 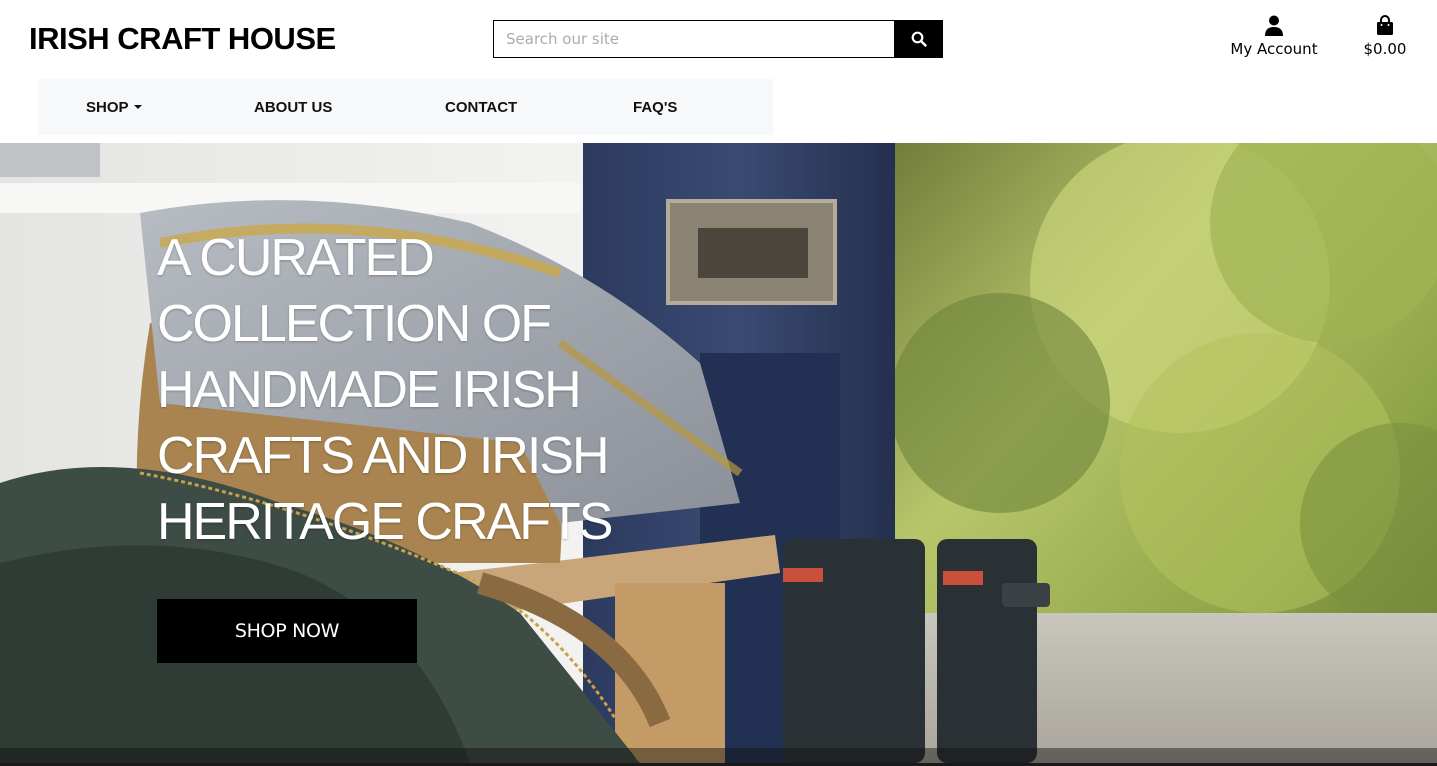 I want to click on nav-about-us-label: ABOUT US, so click(x=293, y=107).